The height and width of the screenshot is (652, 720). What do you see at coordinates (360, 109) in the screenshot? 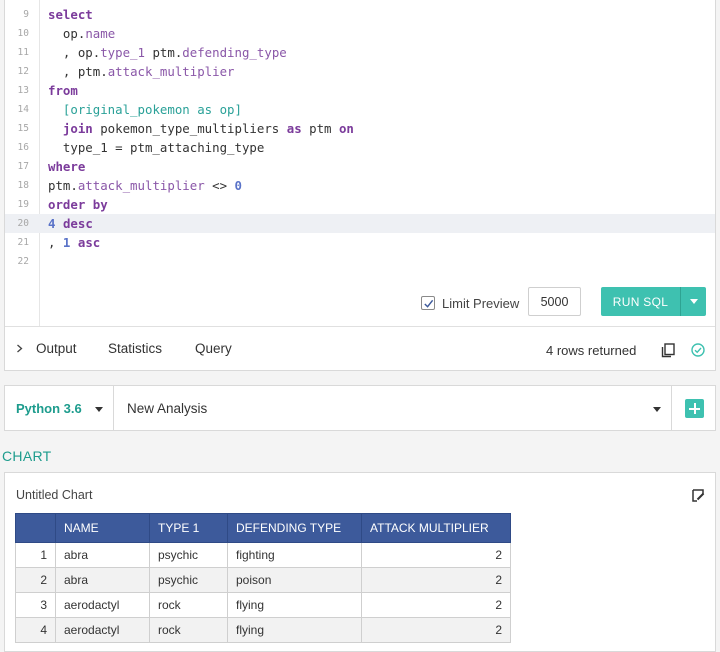
I see `code-line: 14 [original_pokemon as op]` at bounding box center [360, 109].